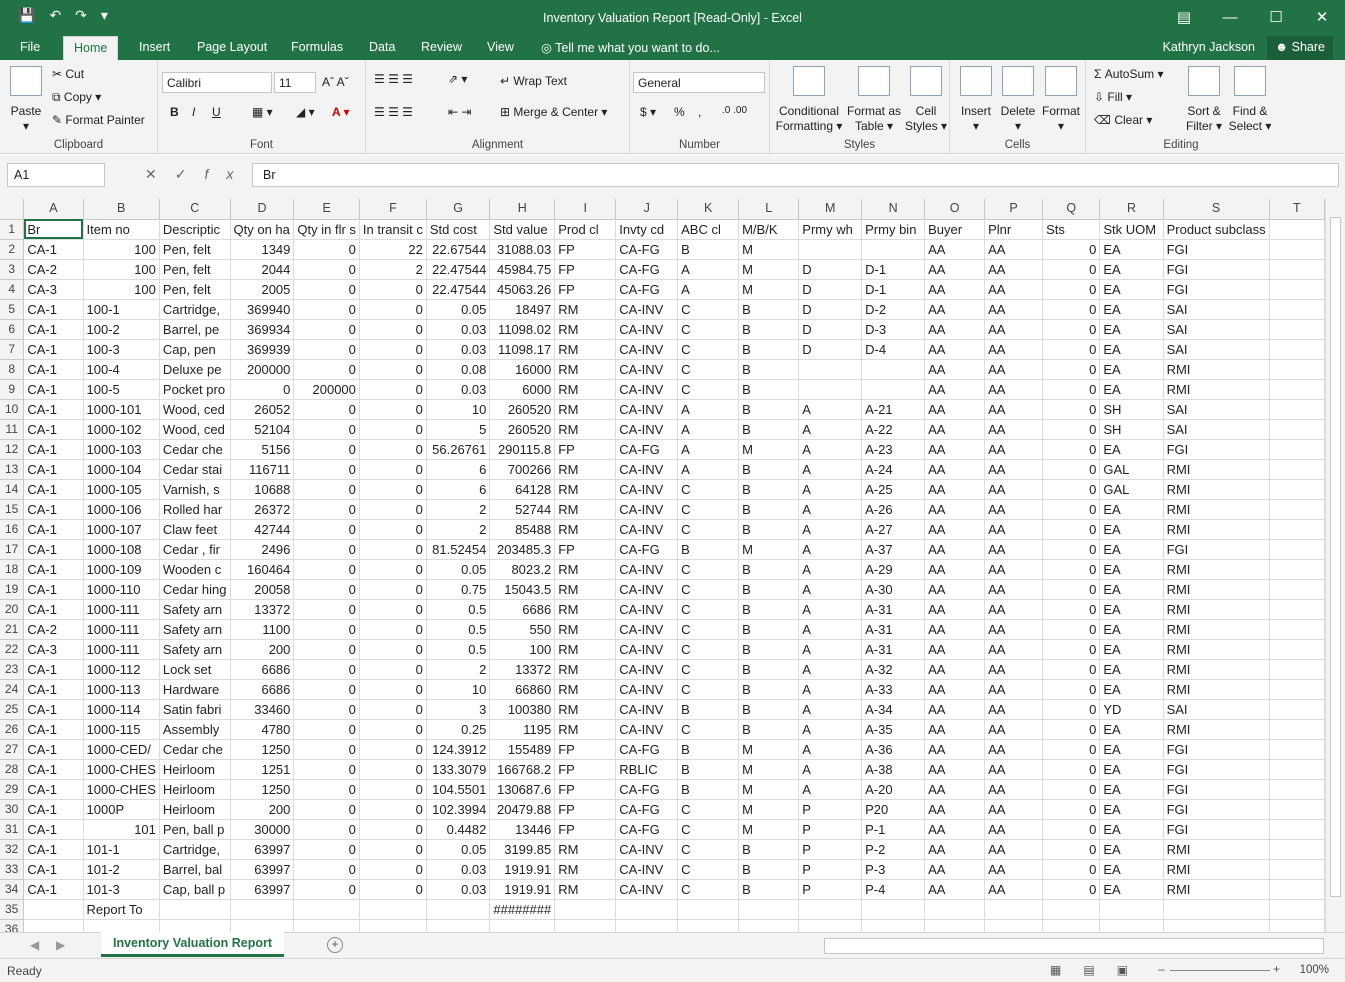  Describe the element at coordinates (585, 229) in the screenshot. I see `cell: Prod cl` at that location.